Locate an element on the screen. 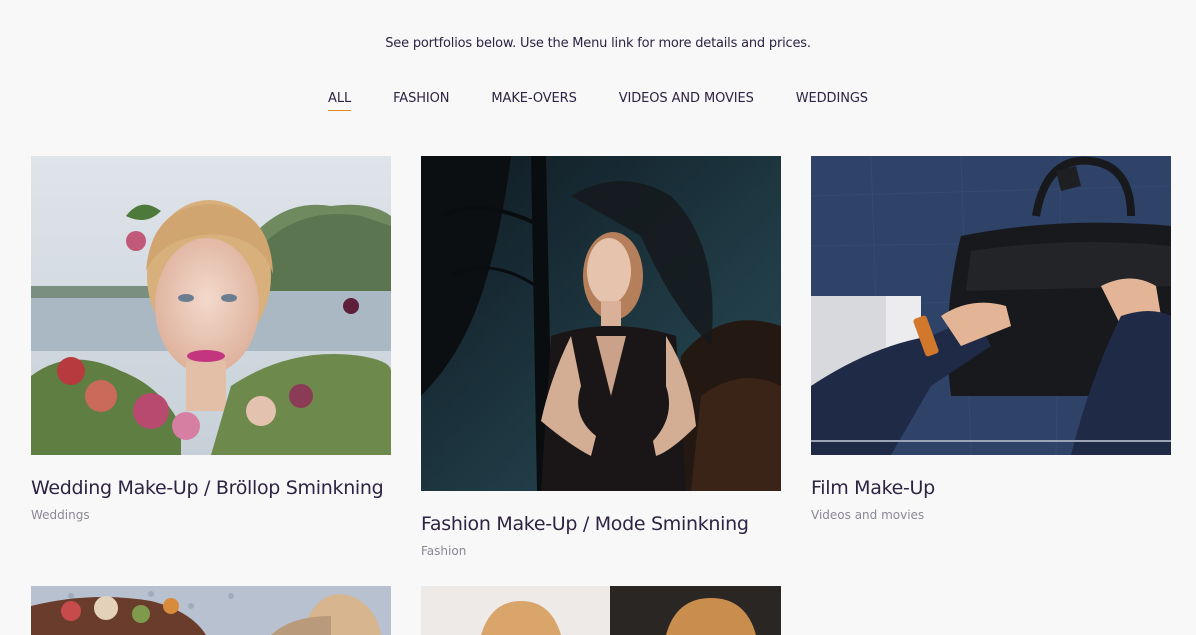  wedding-thumbnail is located at coordinates (211, 305).